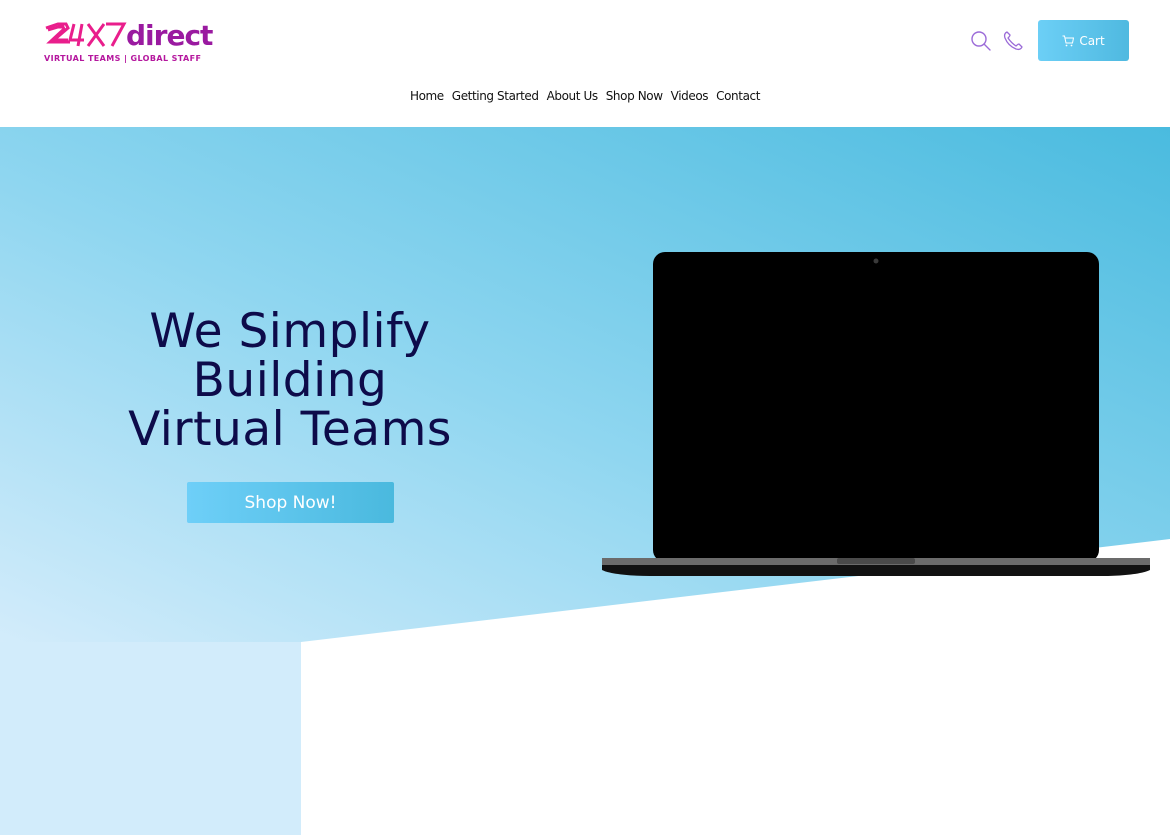 The image size is (1170, 835). What do you see at coordinates (573, 96) in the screenshot?
I see `nav-item-about-us: About Us` at bounding box center [573, 96].